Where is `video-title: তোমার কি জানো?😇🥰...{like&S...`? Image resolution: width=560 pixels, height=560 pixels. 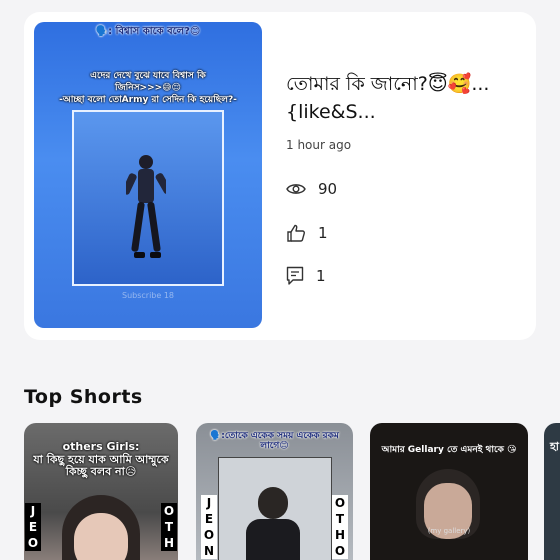 video-title: তোমার কি জানো?😇🥰...{like&S... is located at coordinates (406, 98).